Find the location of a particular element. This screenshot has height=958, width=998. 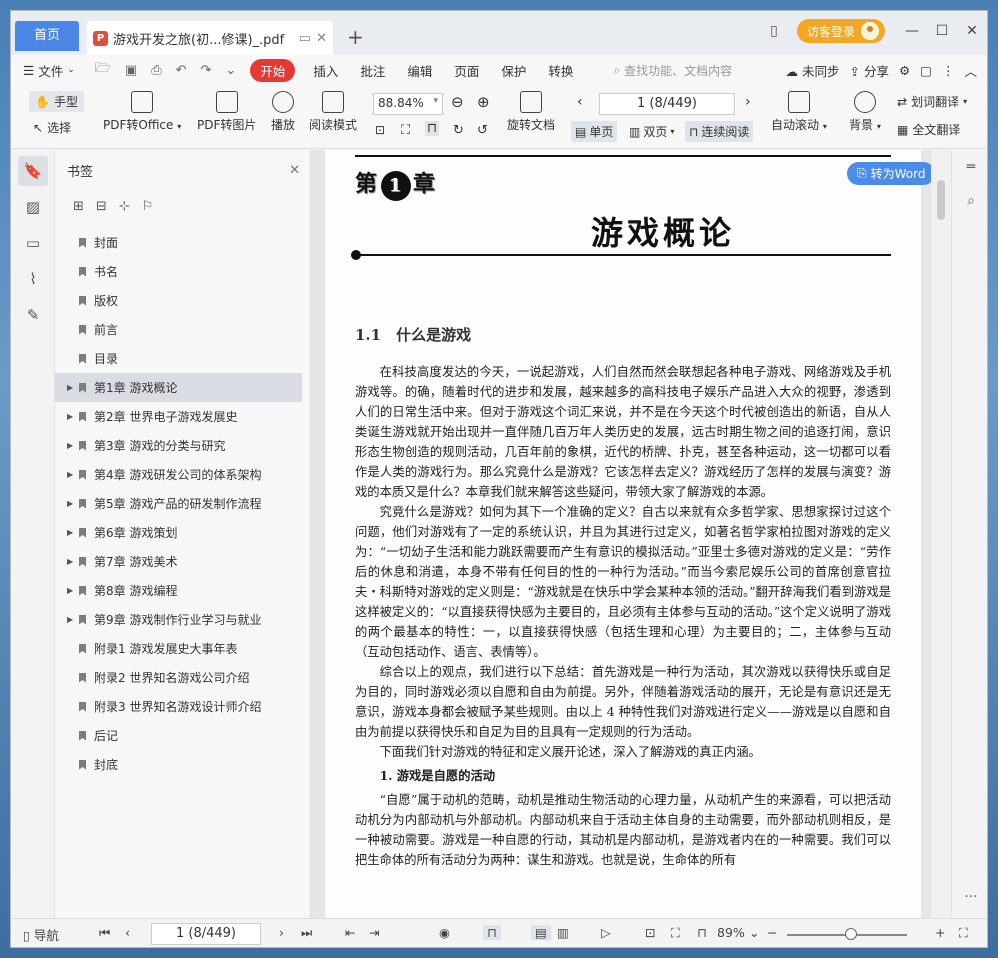

convert-to-word-button: ⎘ 转为Word is located at coordinates (891, 173).